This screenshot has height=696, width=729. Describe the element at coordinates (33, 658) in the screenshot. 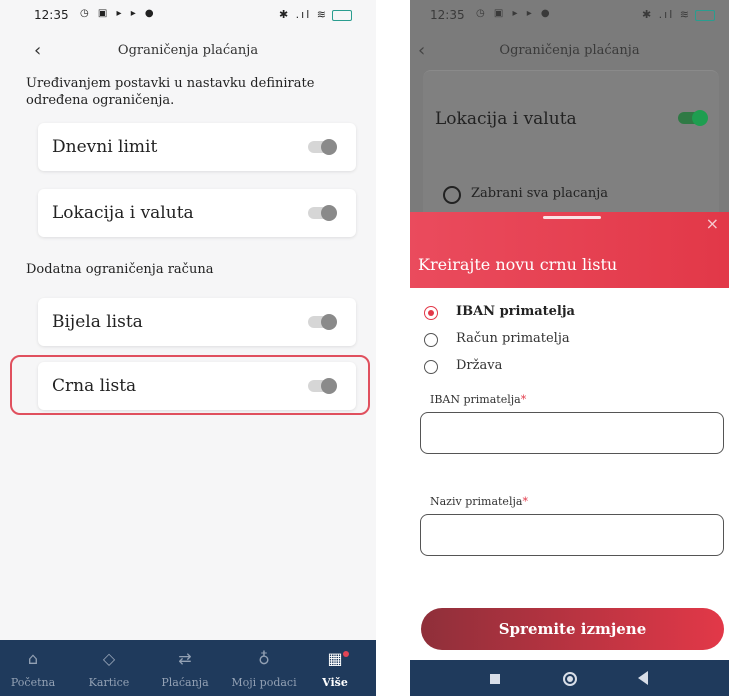

I see `home-icon: ⌂` at that location.